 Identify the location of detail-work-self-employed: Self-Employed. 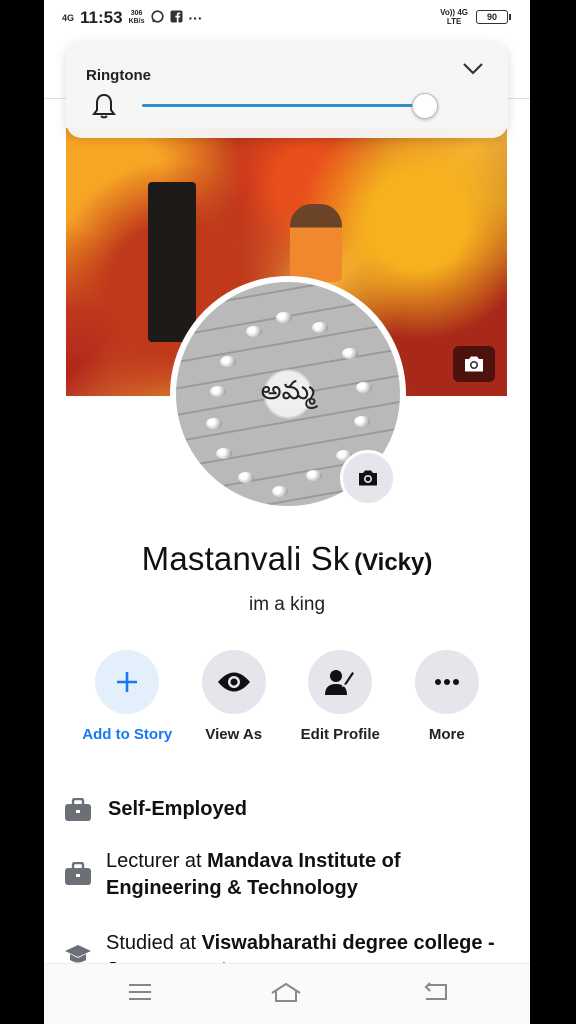
(284, 811).